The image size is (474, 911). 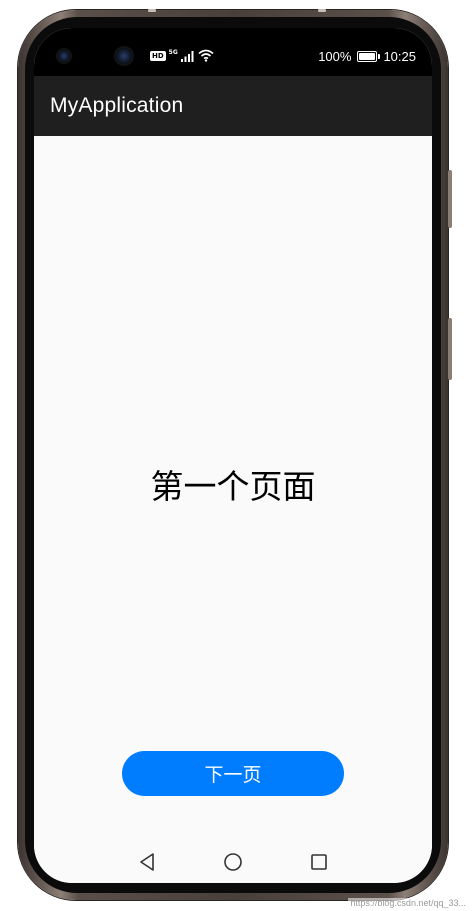 I want to click on signal-icon, so click(x=187, y=56).